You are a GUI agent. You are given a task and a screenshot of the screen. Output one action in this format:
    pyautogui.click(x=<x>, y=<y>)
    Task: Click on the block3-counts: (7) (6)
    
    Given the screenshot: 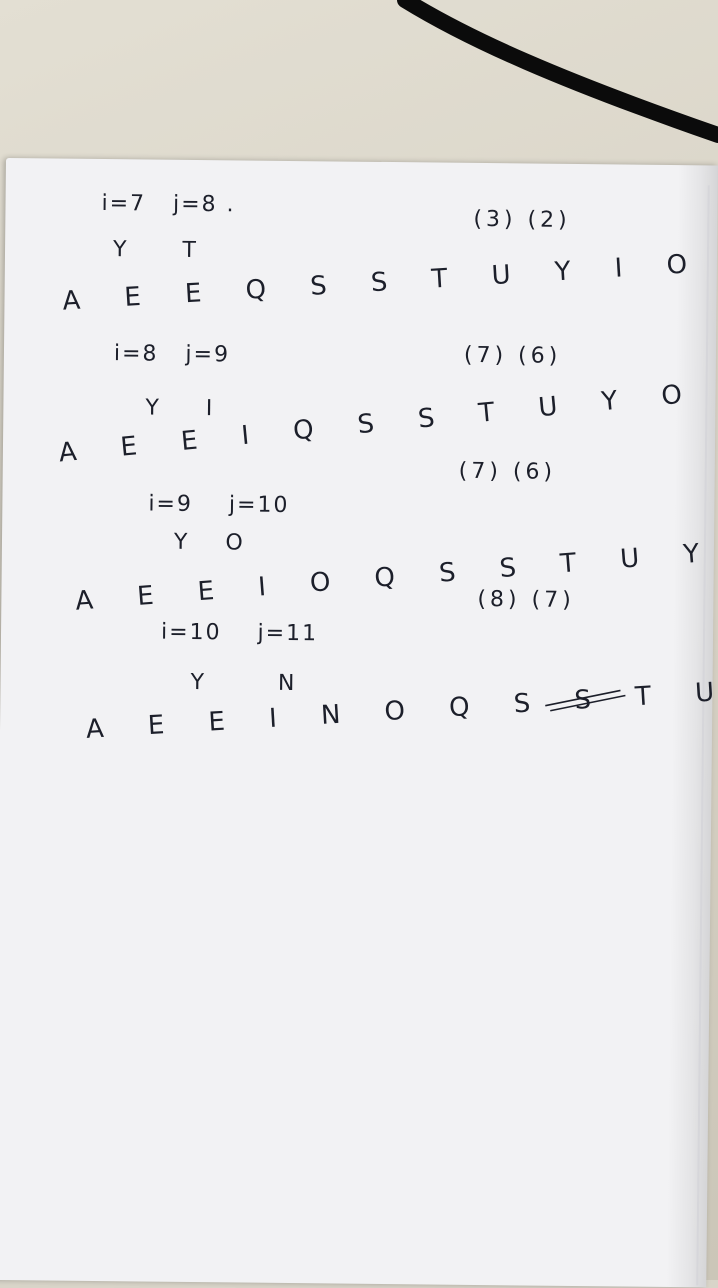 What is the action you would take?
    pyautogui.click(x=507, y=471)
    